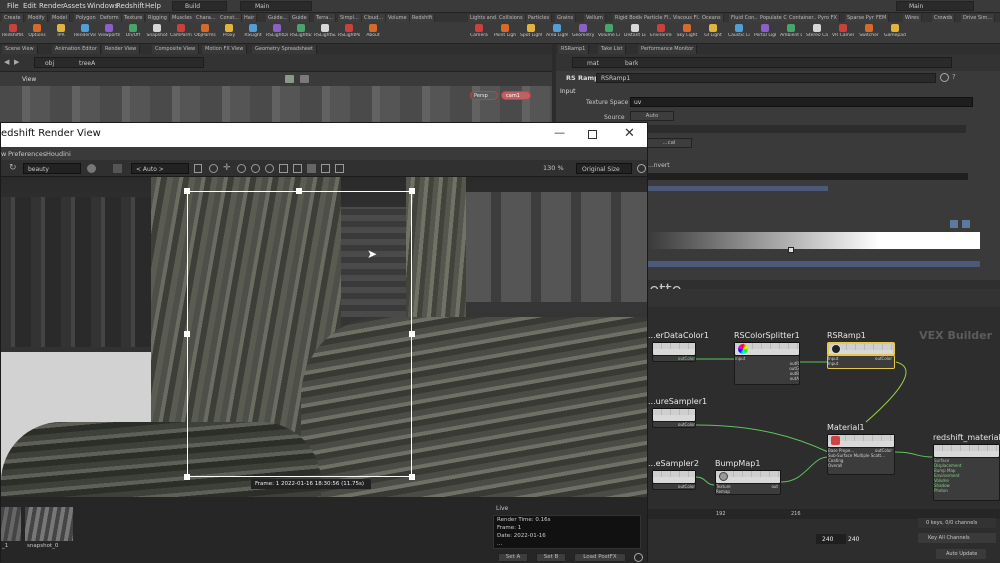 The image size is (1000, 563). Describe the element at coordinates (806, 129) in the screenshot. I see `param-slider-row` at that location.